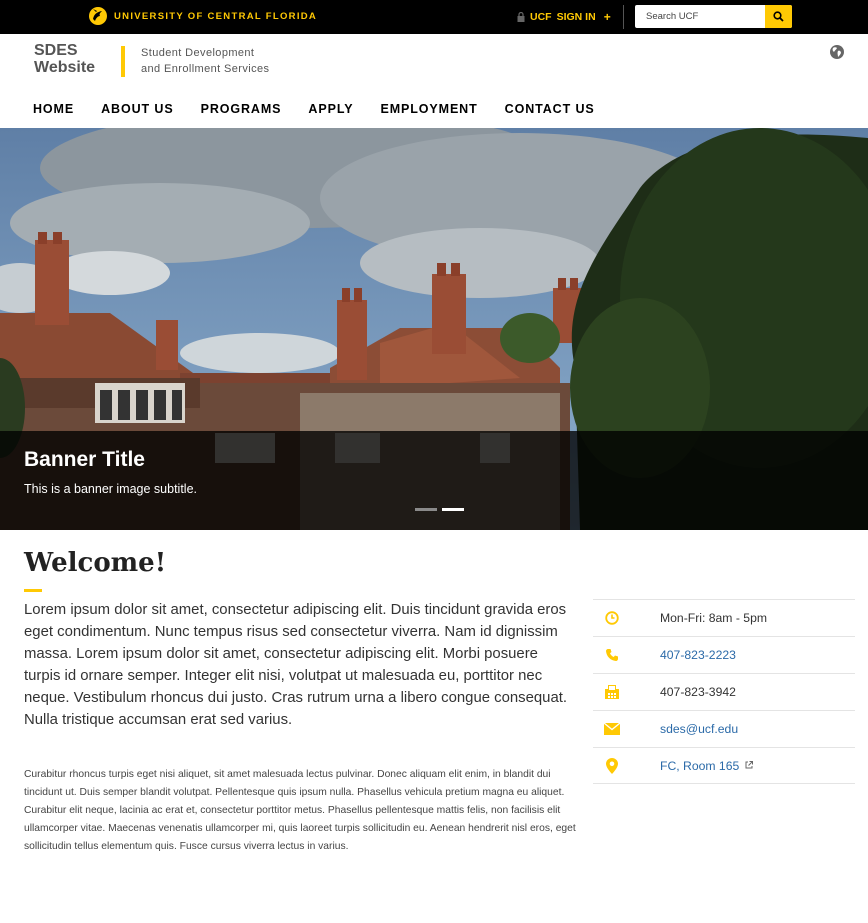 This screenshot has height=923, width=868. What do you see at coordinates (612, 766) in the screenshot?
I see `map-marker-icon` at bounding box center [612, 766].